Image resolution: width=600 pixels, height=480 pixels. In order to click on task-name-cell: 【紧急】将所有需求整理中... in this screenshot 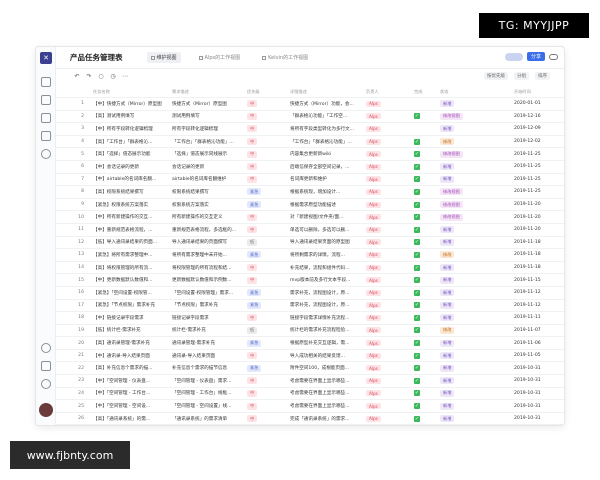, I will do `click(128, 255)`.